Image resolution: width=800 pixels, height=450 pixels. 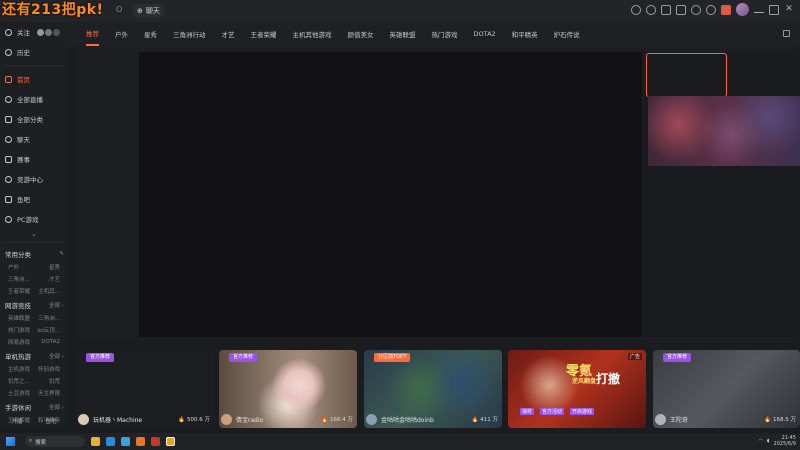 What do you see at coordinates (485, 34) in the screenshot?
I see `tab-category: DOTA2` at bounding box center [485, 34].